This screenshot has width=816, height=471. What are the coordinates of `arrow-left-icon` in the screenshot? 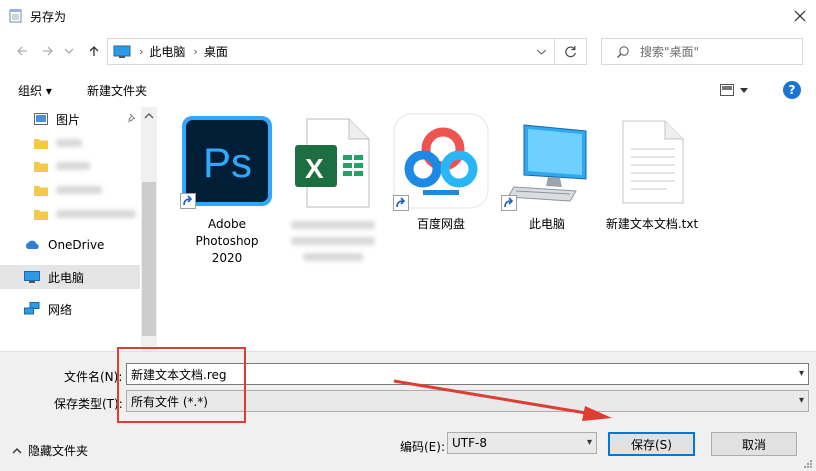 It's located at (22, 51).